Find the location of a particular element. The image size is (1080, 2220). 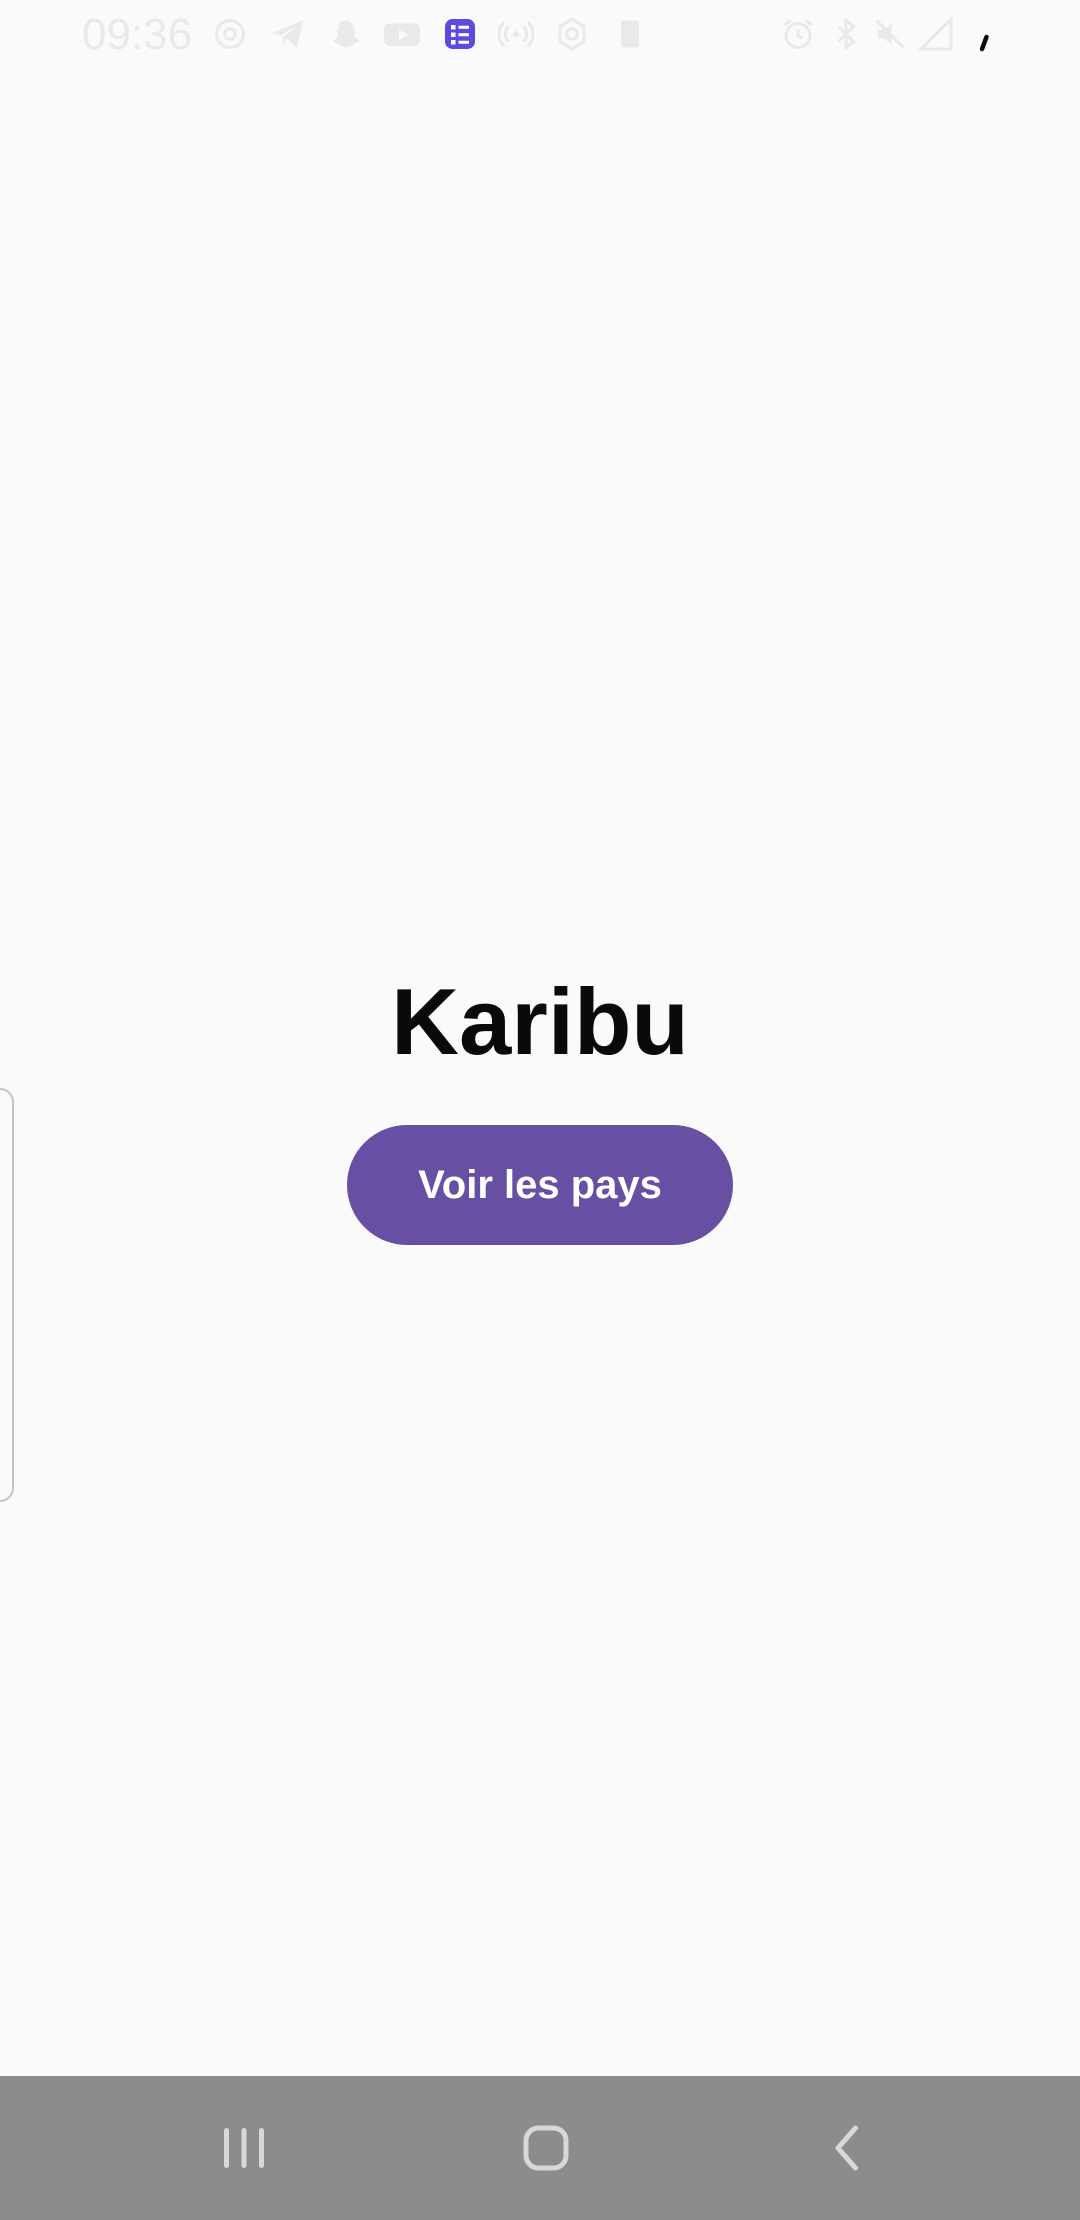

status-time: 09:36 is located at coordinates (137, 34).